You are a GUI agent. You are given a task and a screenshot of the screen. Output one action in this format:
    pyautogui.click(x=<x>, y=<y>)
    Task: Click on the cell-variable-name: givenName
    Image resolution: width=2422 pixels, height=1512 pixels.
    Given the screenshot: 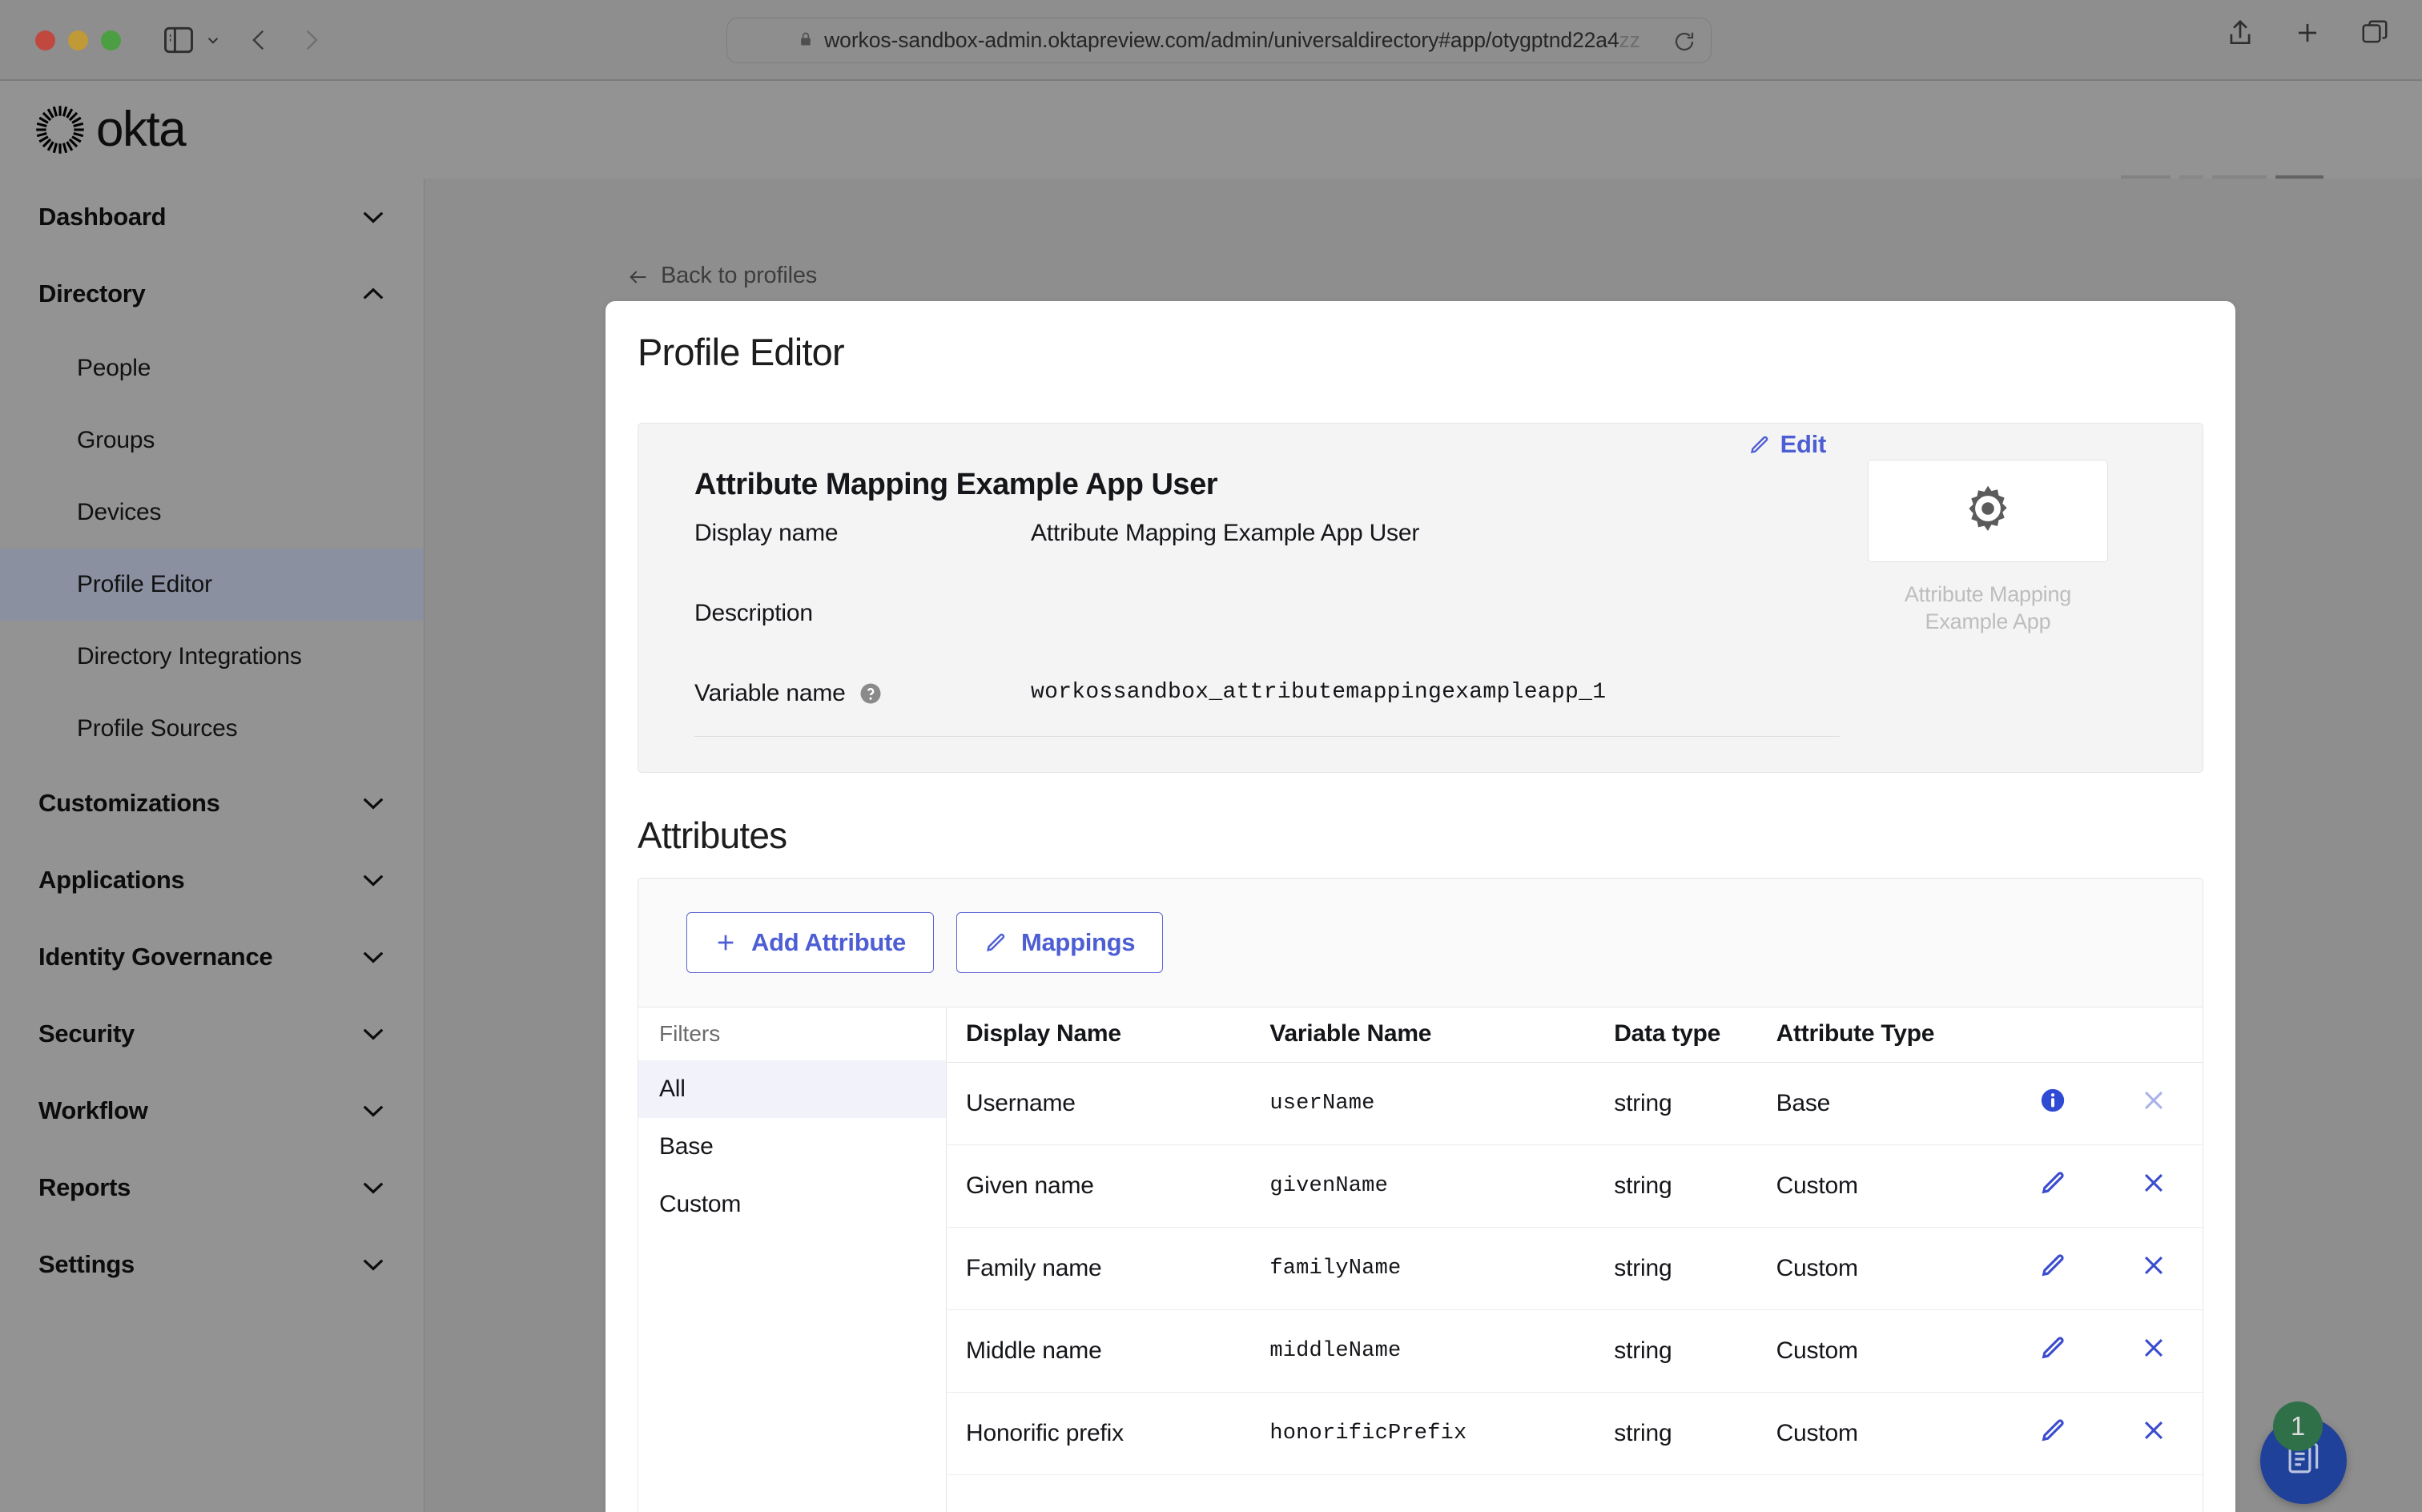 What is the action you would take?
    pyautogui.click(x=1422, y=1186)
    